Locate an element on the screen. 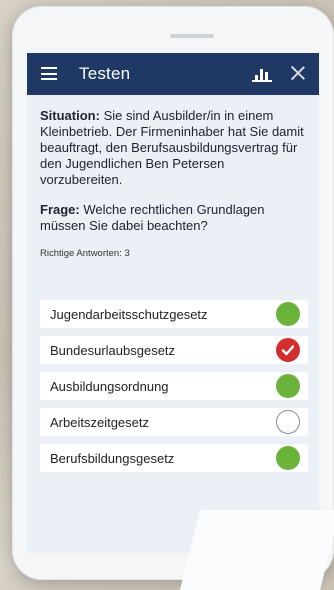  phone-glare is located at coordinates (257, 550).